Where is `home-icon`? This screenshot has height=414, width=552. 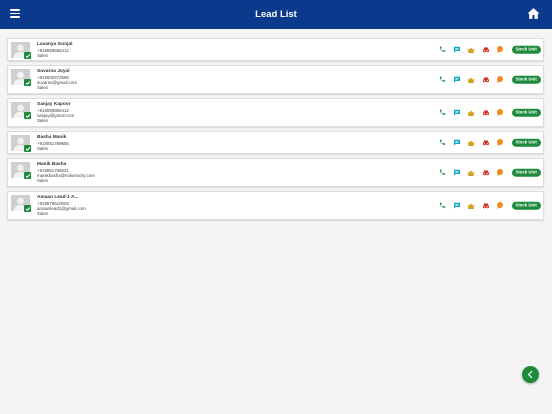 home-icon is located at coordinates (533, 13).